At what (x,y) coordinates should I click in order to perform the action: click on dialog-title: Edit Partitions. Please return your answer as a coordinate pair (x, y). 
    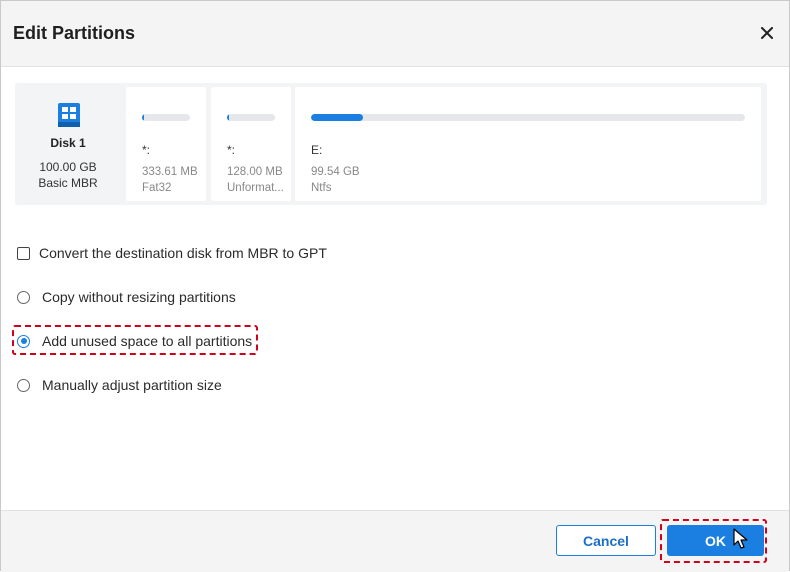
    Looking at the image, I should click on (74, 33).